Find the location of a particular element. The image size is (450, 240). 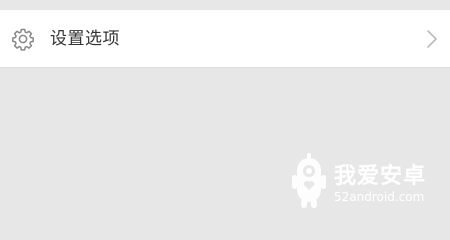

settings-options-label: 设置选项 is located at coordinates (85, 39).